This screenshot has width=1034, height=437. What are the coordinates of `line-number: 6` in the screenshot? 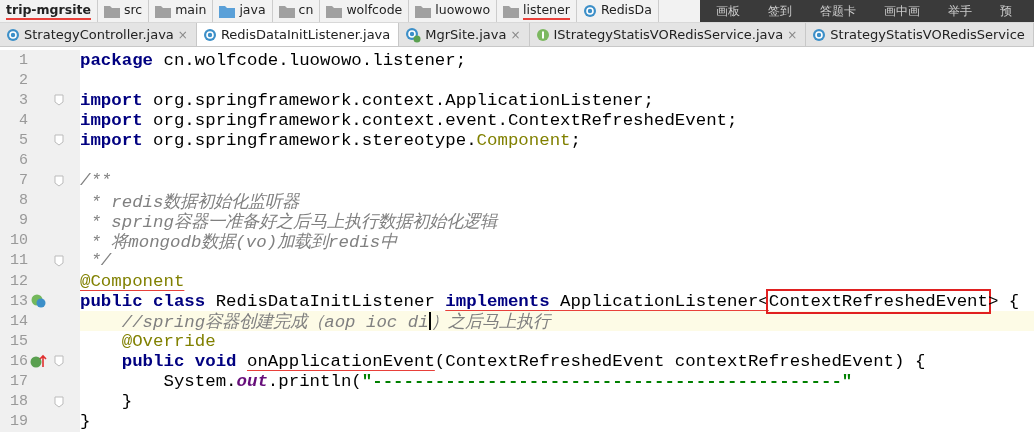 It's located at (23, 160).